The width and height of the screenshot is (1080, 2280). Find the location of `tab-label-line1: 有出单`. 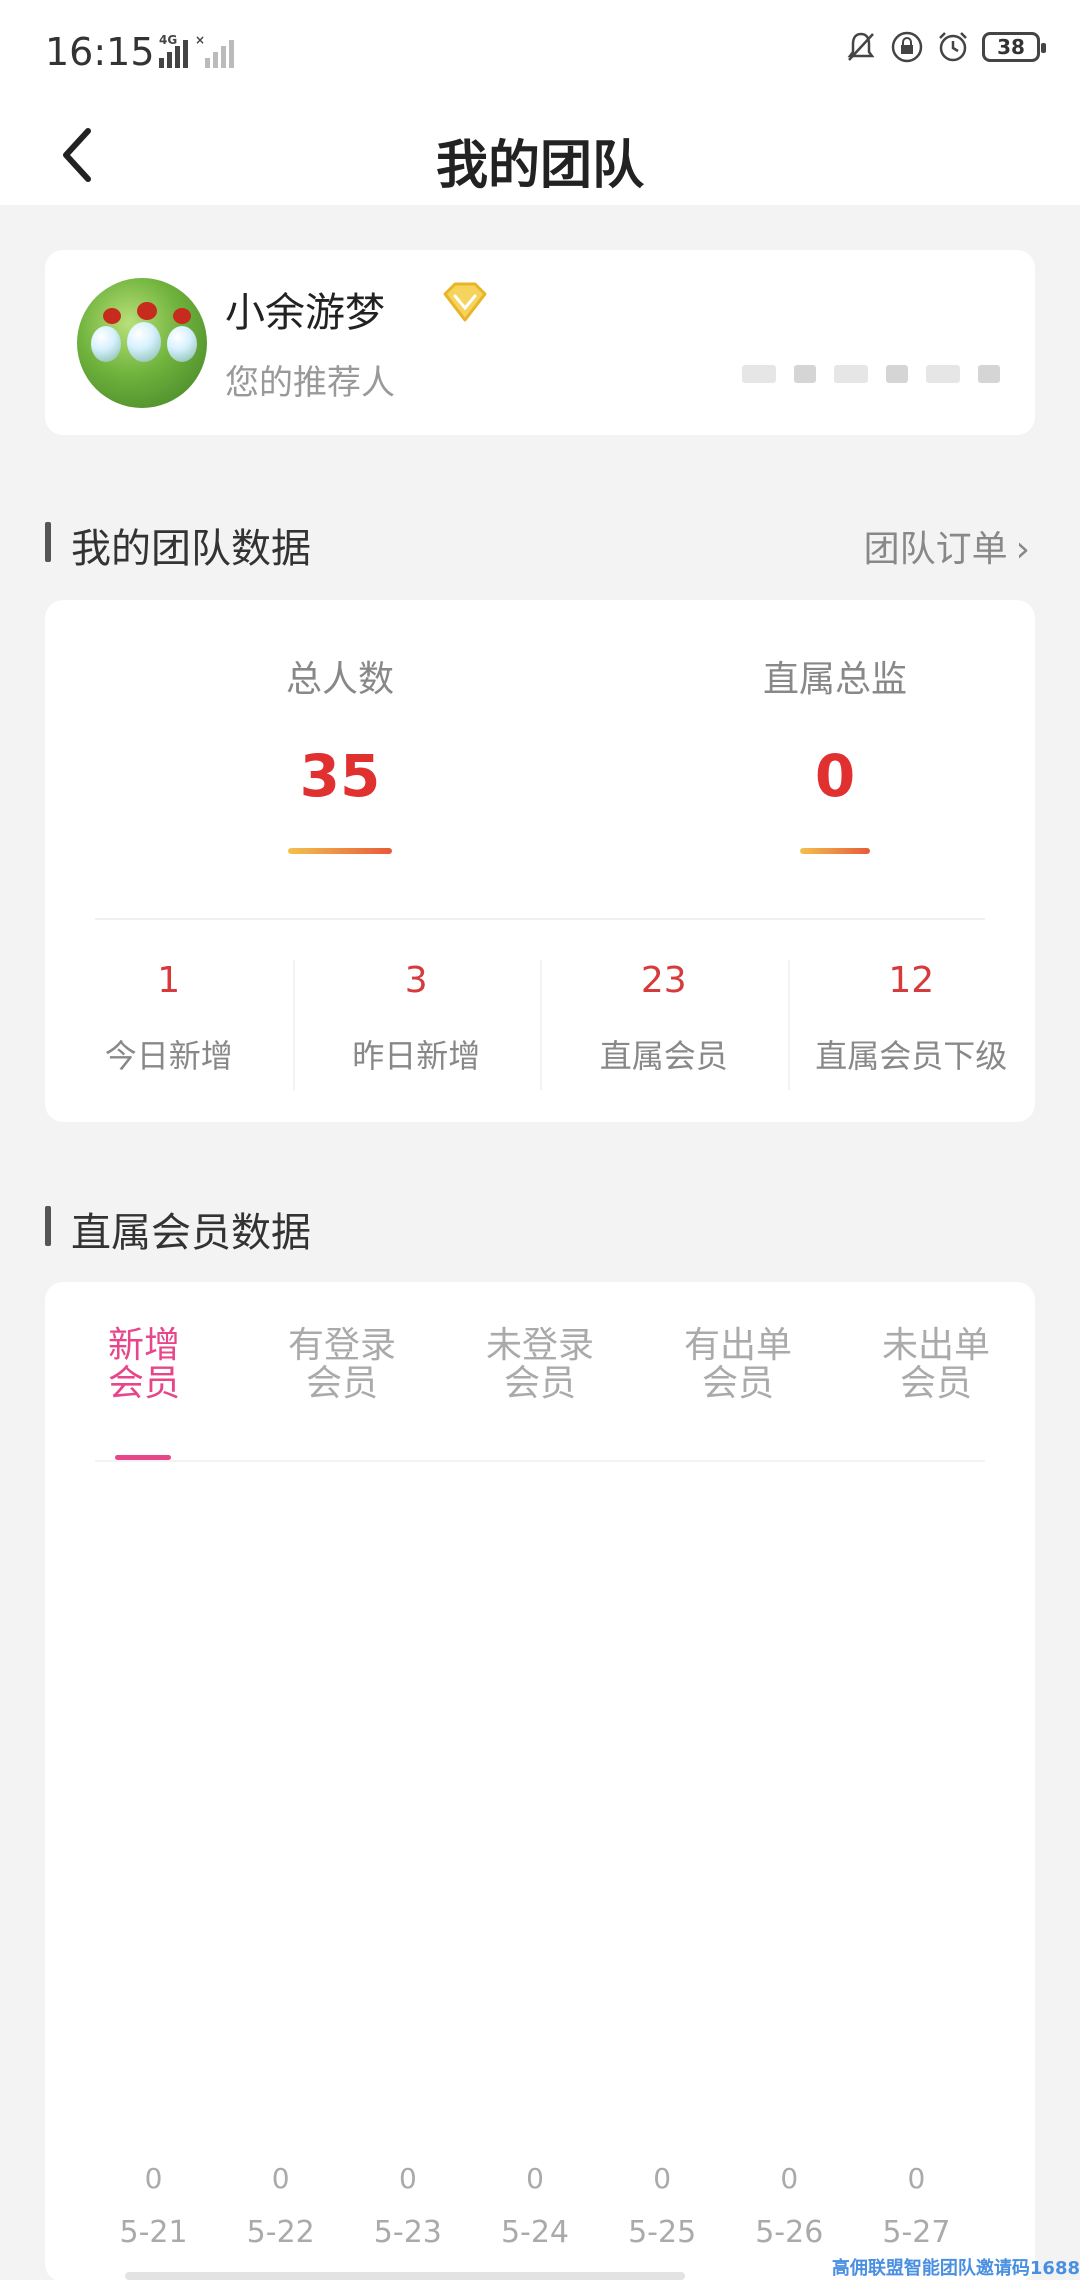

tab-label-line1: 有出单 is located at coordinates (737, 1345).